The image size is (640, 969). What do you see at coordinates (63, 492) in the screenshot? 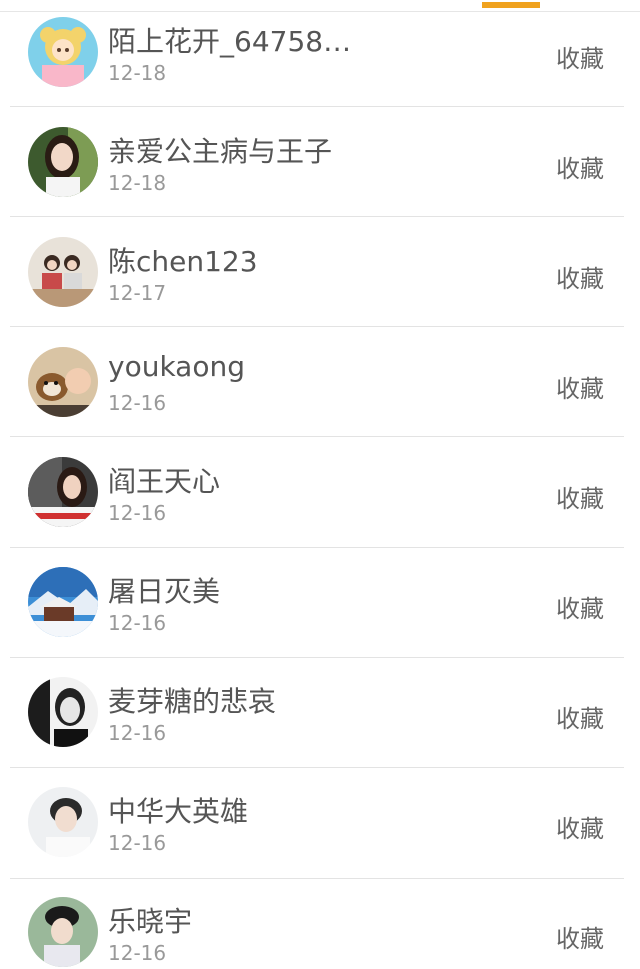
I see `girl-with-caption-avatar` at bounding box center [63, 492].